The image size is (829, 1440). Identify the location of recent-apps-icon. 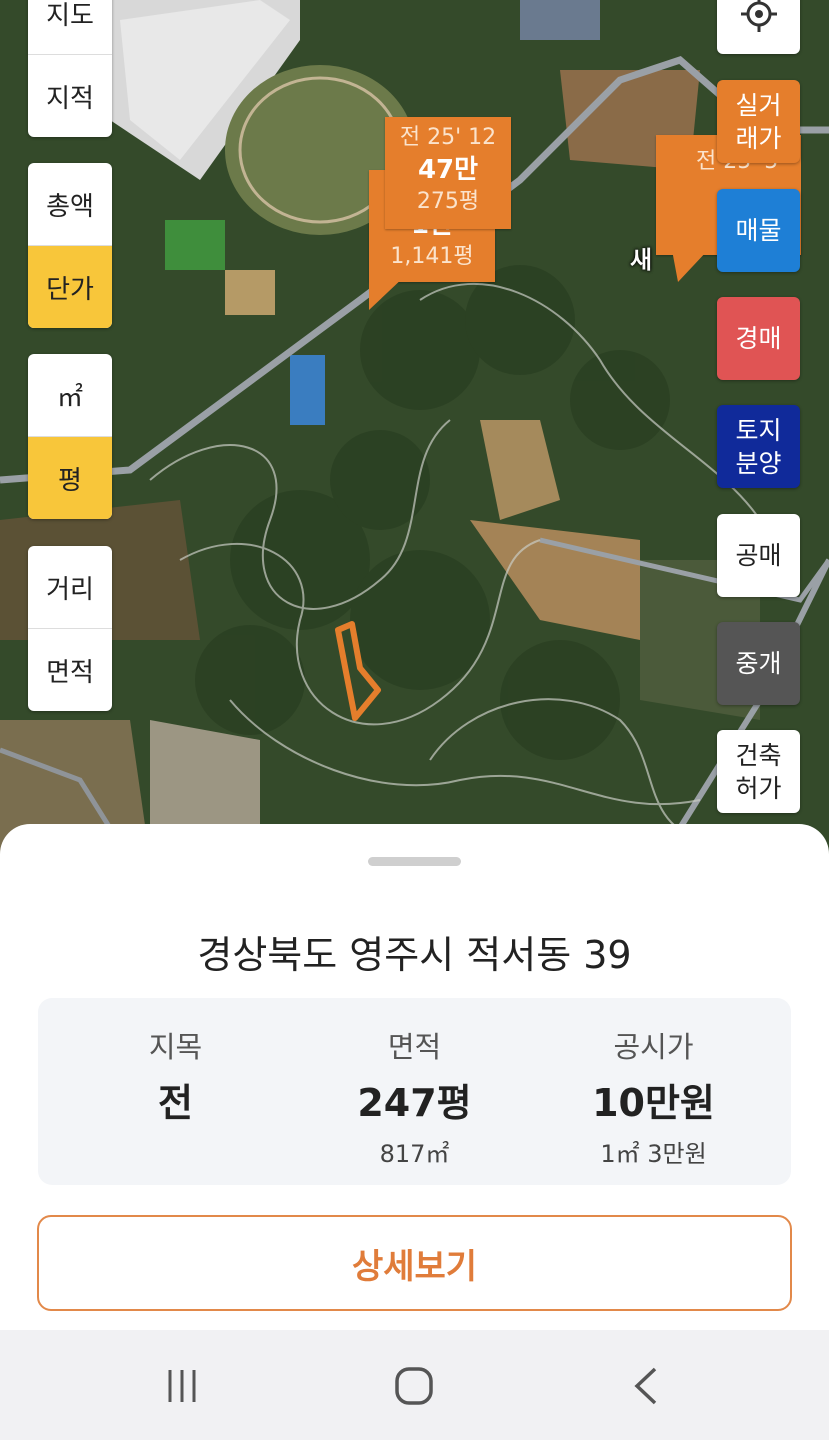
(182, 1386).